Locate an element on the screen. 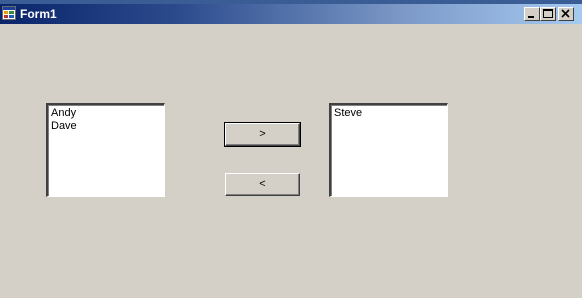 The image size is (582, 298). close-button is located at coordinates (566, 14).